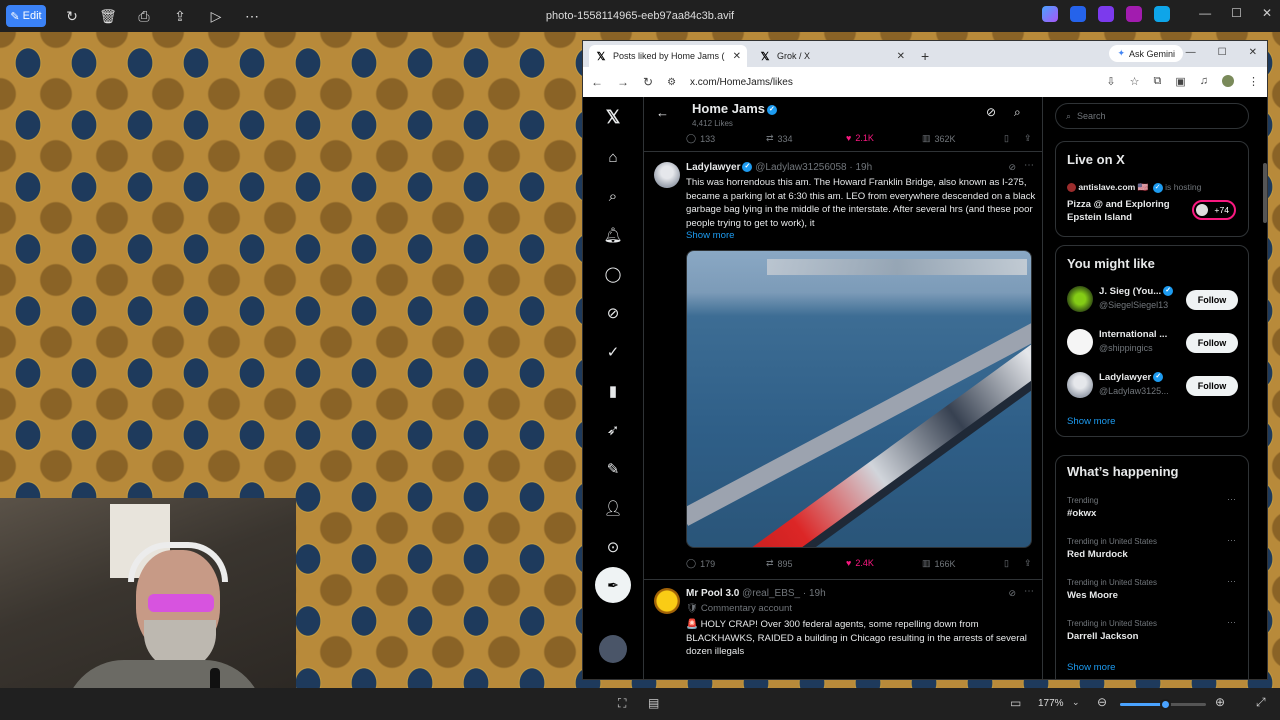 This screenshot has height=720, width=1280. Describe the element at coordinates (1097, 554) in the screenshot. I see `trend-name: Red Murdock` at that location.